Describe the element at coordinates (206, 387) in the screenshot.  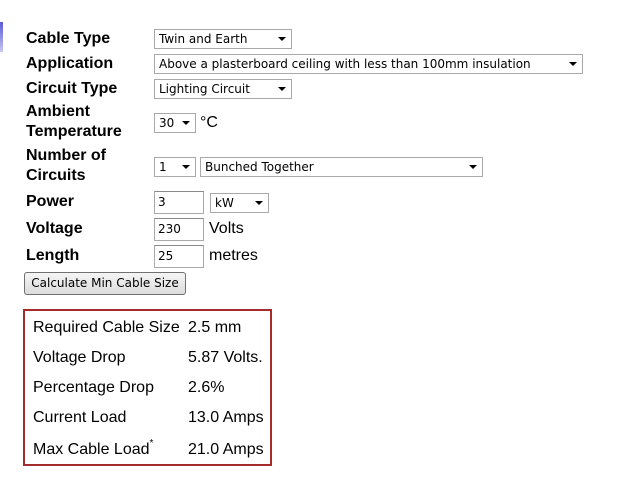
I see `percentage-drop-value: 2.6%` at that location.